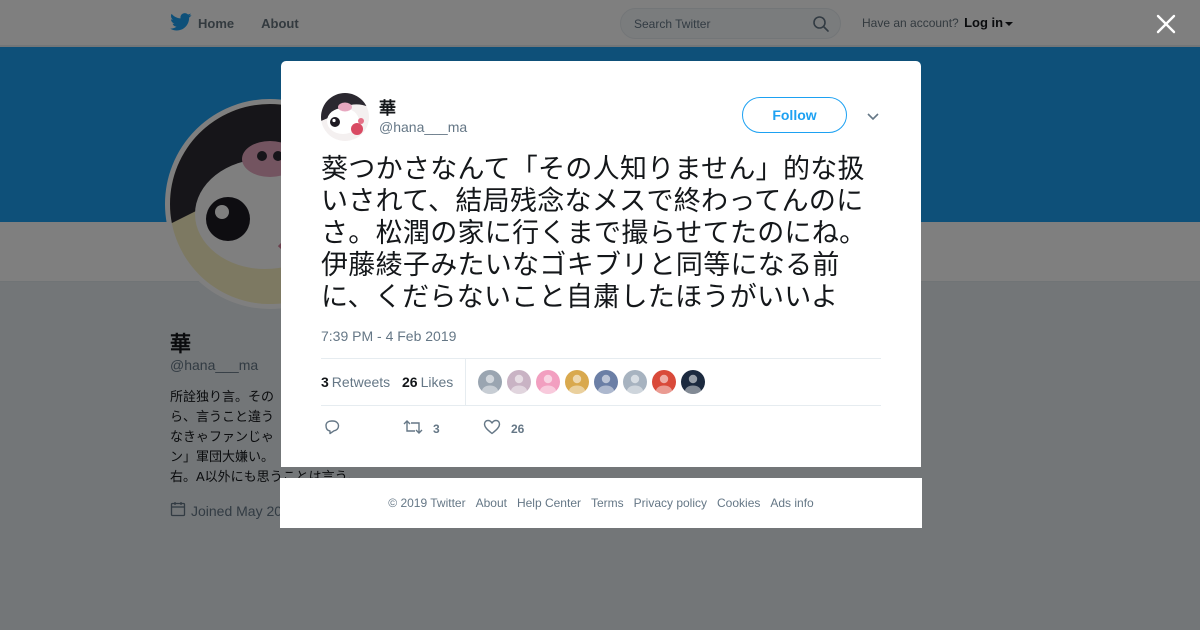 This screenshot has width=1200, height=630. Describe the element at coordinates (607, 503) in the screenshot. I see `footer-link: Terms` at that location.